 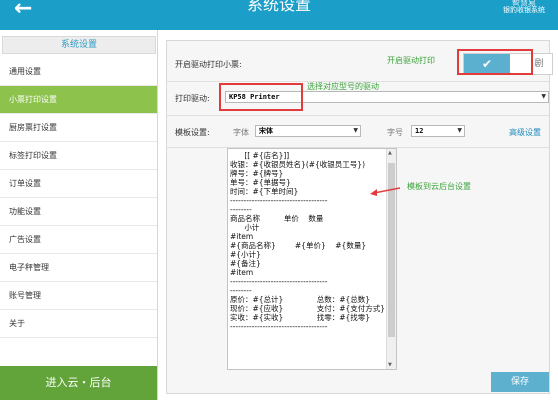 What do you see at coordinates (261, 97) in the screenshot?
I see `driver-highlight-box` at bounding box center [261, 97].